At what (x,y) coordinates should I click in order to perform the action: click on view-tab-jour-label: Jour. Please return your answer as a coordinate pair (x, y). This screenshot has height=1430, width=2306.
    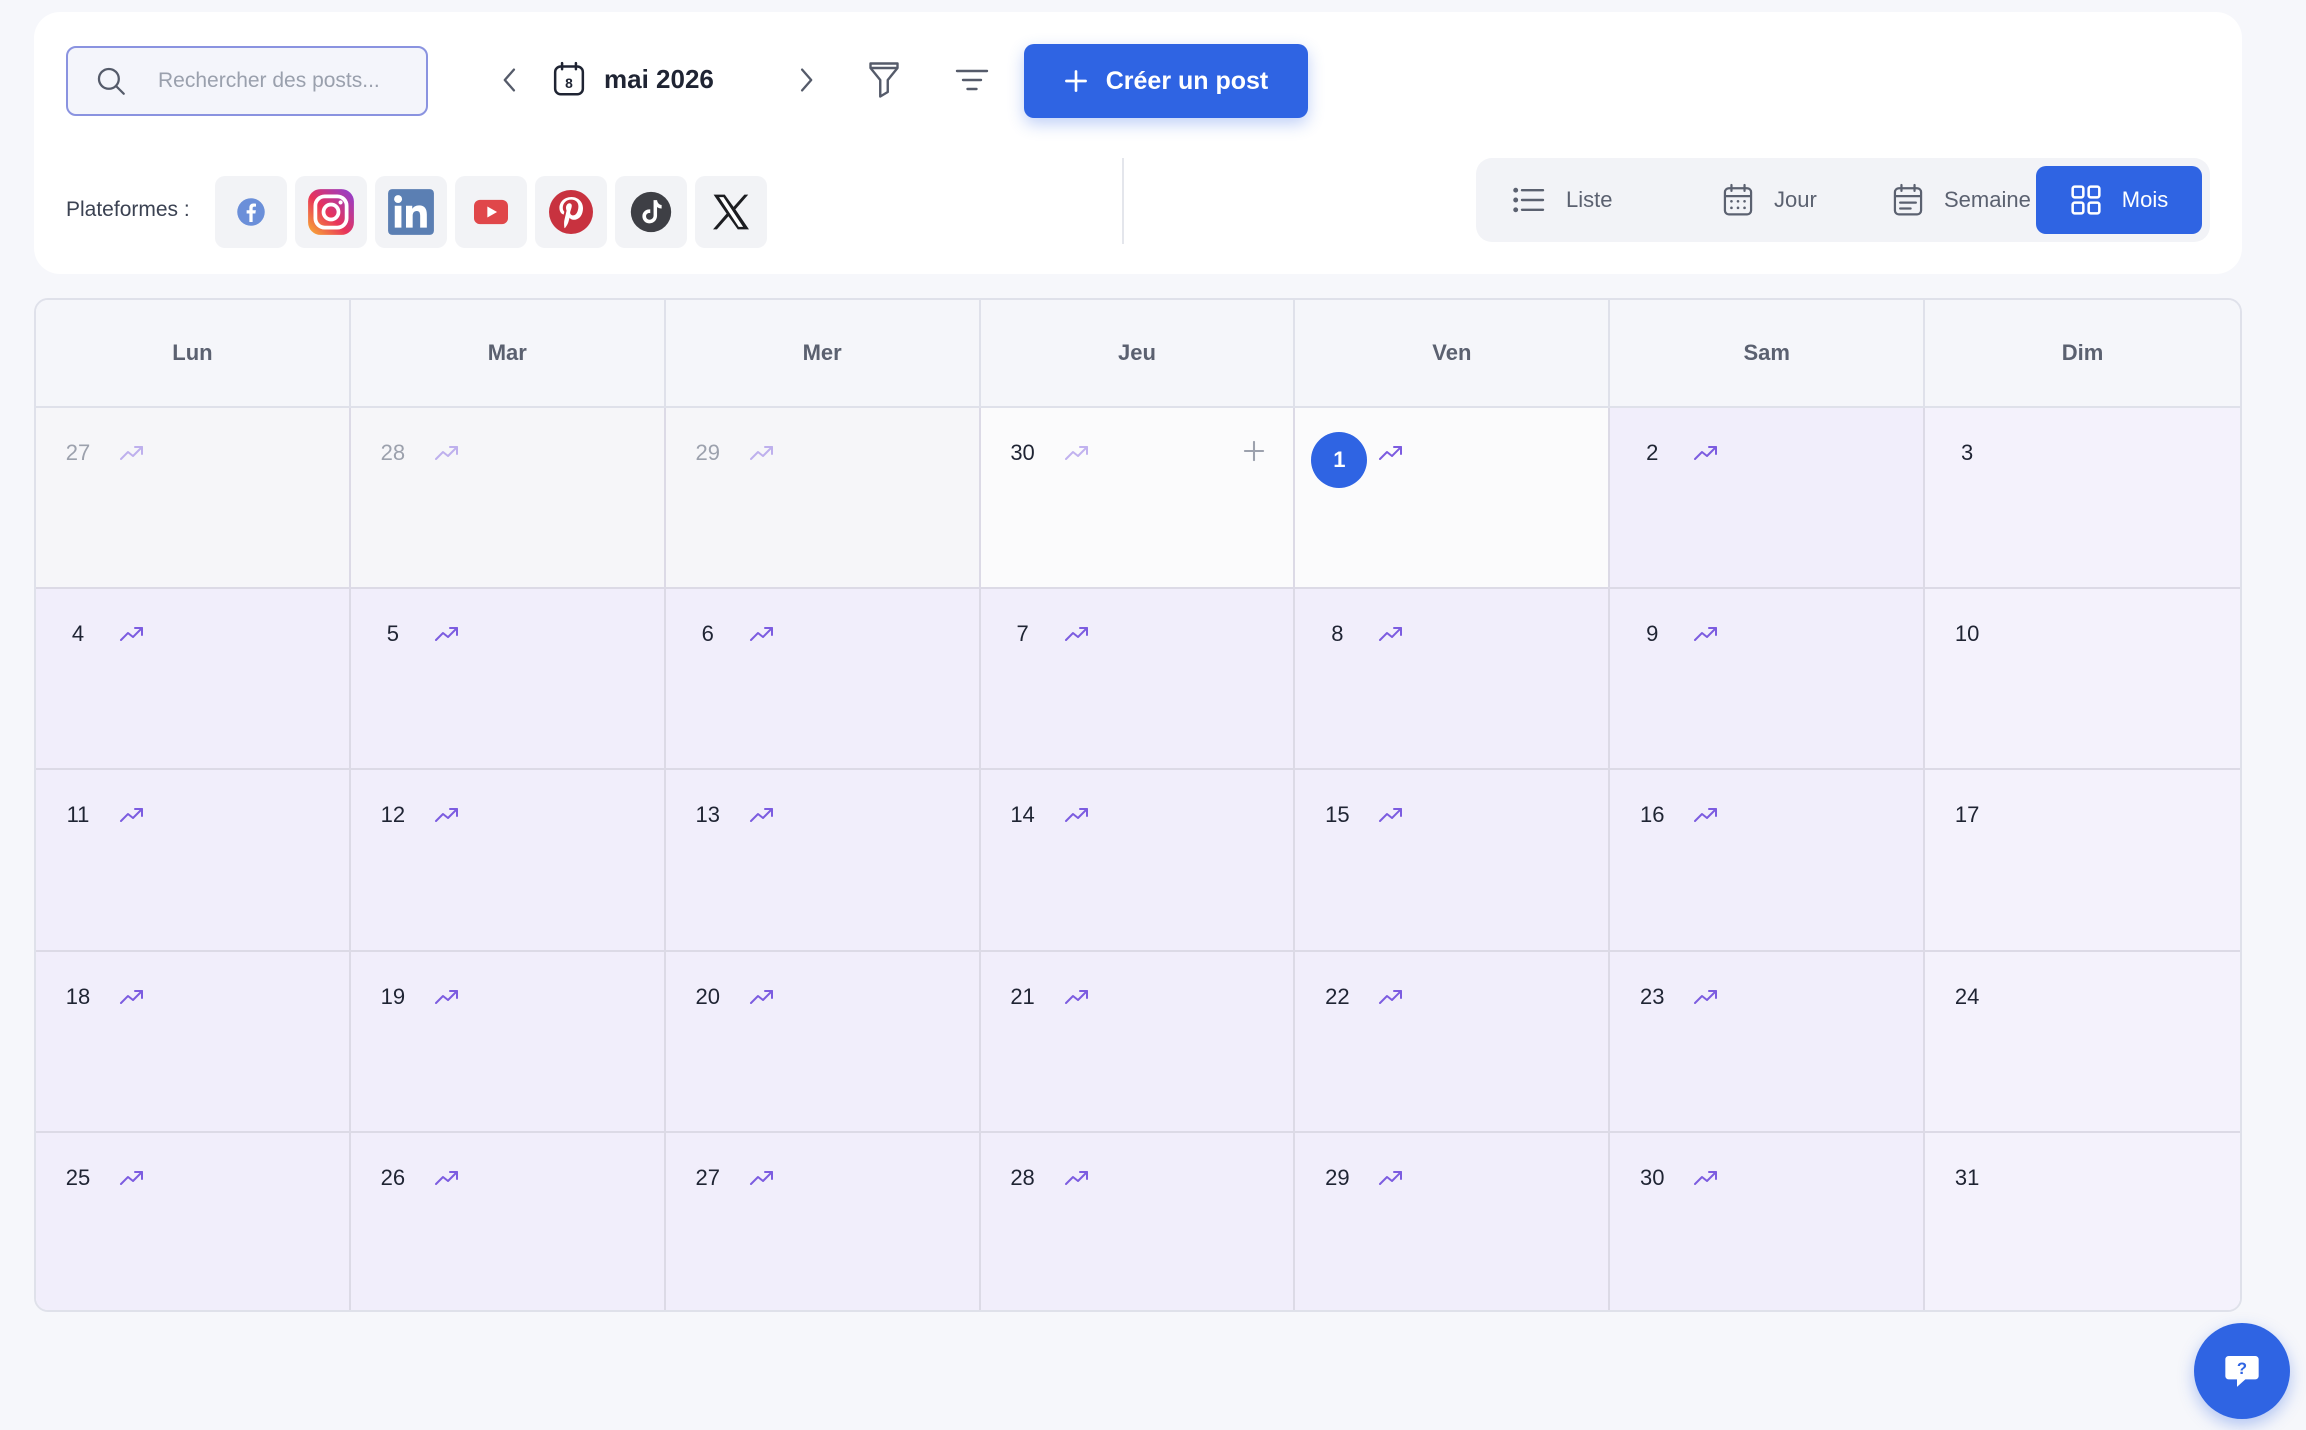
    Looking at the image, I should click on (1795, 199).